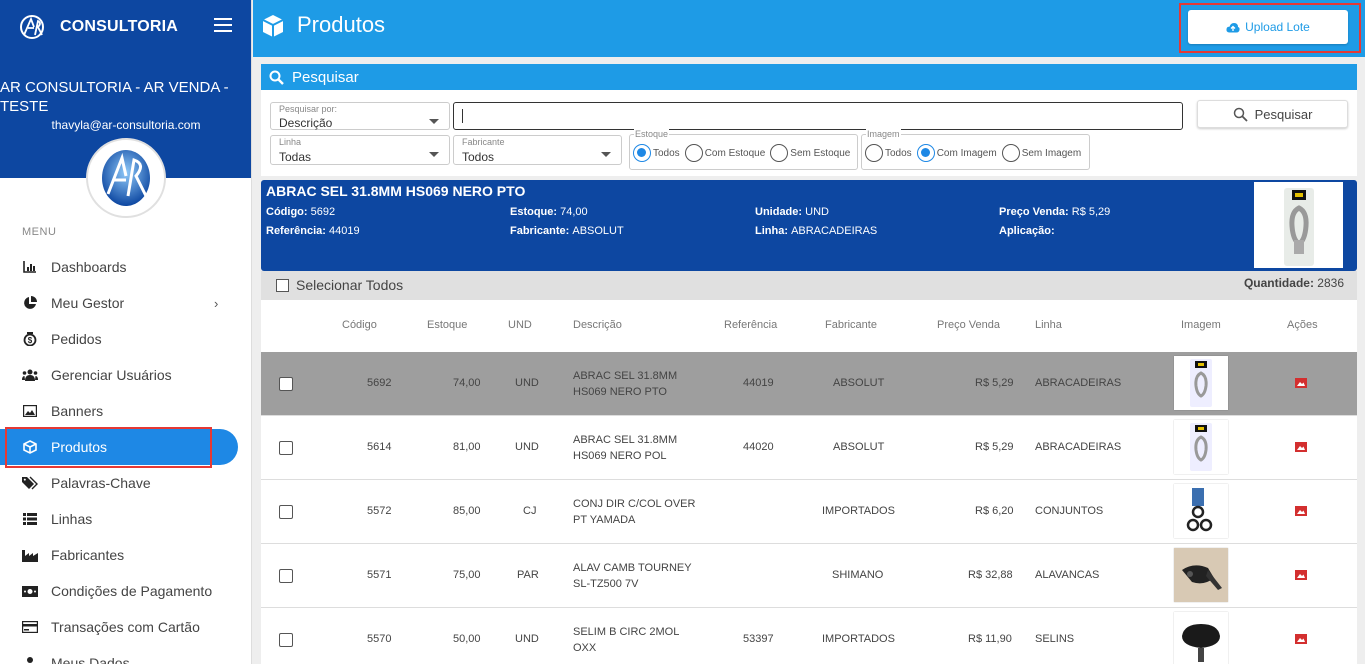 This screenshot has height=664, width=1365. I want to click on sidebar-item-label: Meu Gestor, so click(88, 303).